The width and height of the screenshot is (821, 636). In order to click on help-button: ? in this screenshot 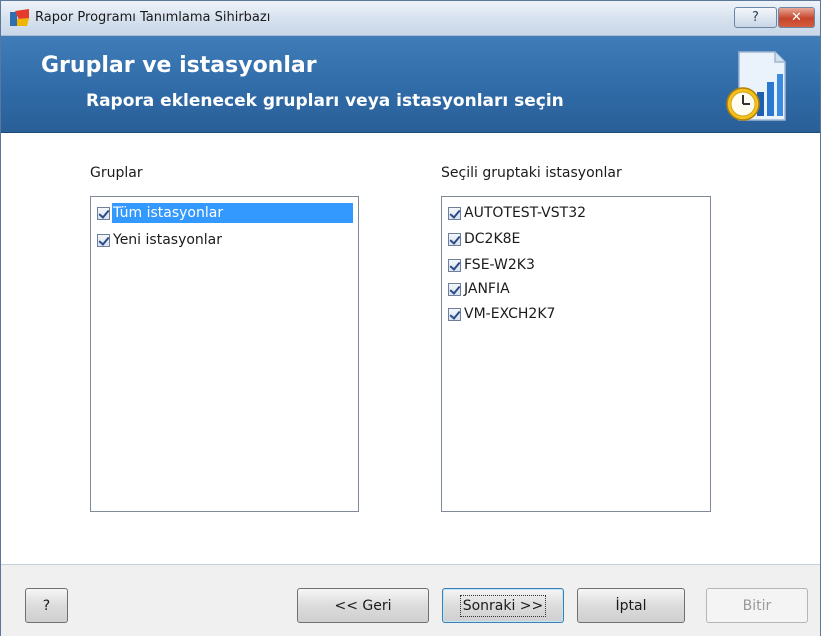, I will do `click(46, 605)`.